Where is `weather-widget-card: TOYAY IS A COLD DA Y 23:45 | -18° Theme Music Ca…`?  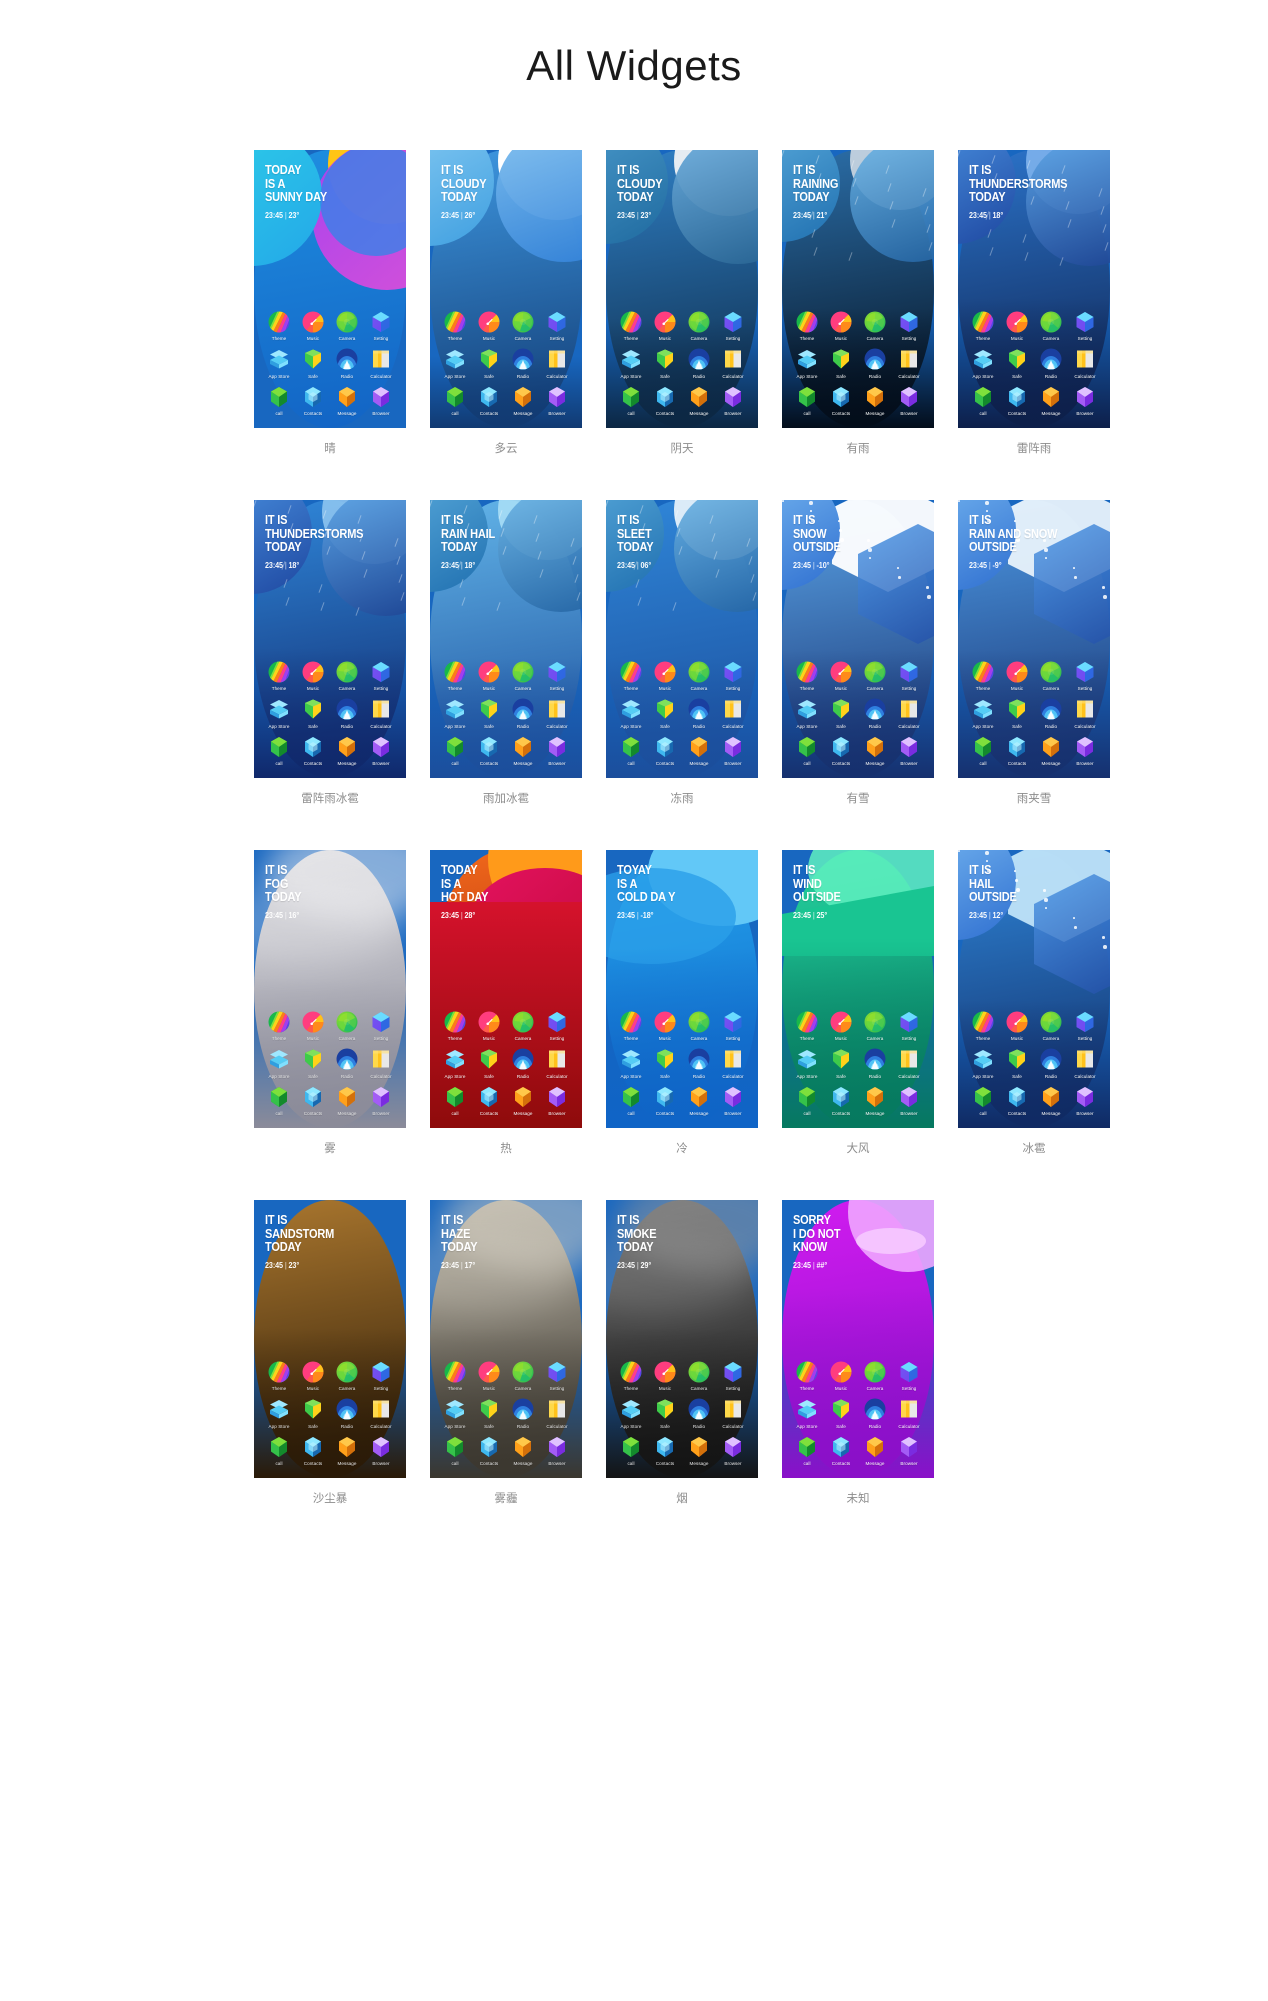
weather-widget-card: TOYAY IS A COLD DA Y 23:45 | -18° Theme Music Ca… is located at coordinates (682, 989).